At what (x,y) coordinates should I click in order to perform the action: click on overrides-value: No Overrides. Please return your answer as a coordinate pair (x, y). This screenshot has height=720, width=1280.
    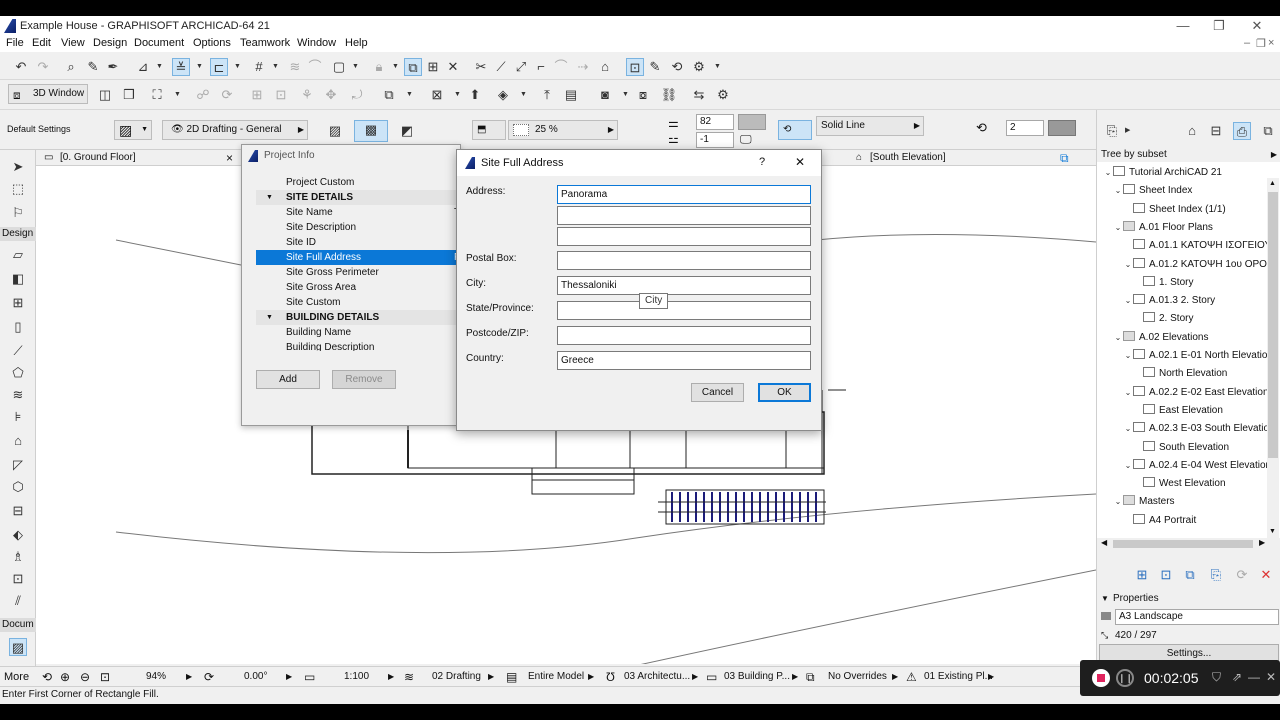
    Looking at the image, I should click on (857, 677).